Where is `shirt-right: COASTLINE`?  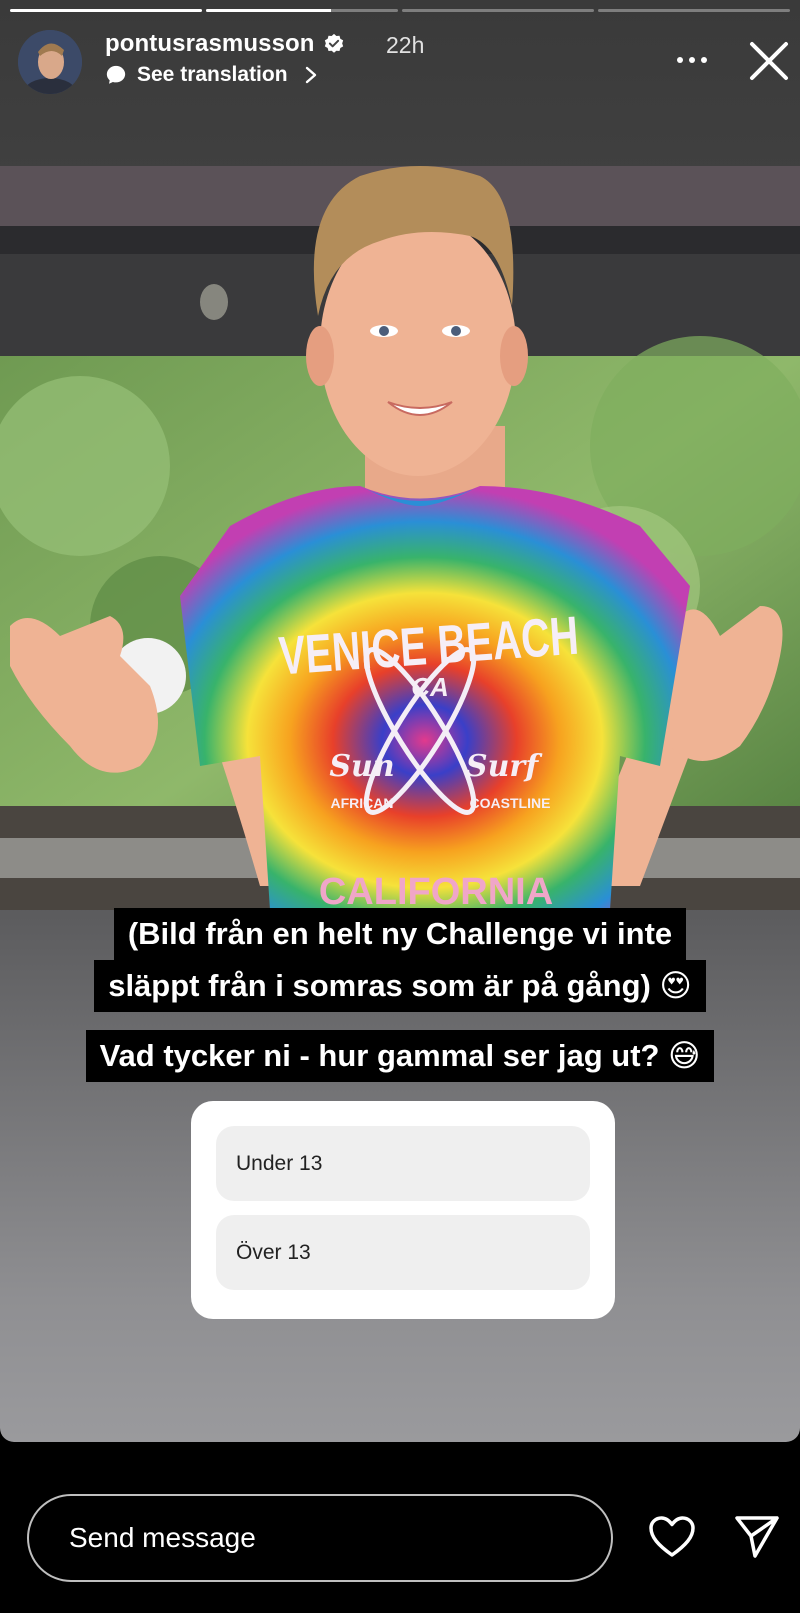
shirt-right: COASTLINE is located at coordinates (510, 803).